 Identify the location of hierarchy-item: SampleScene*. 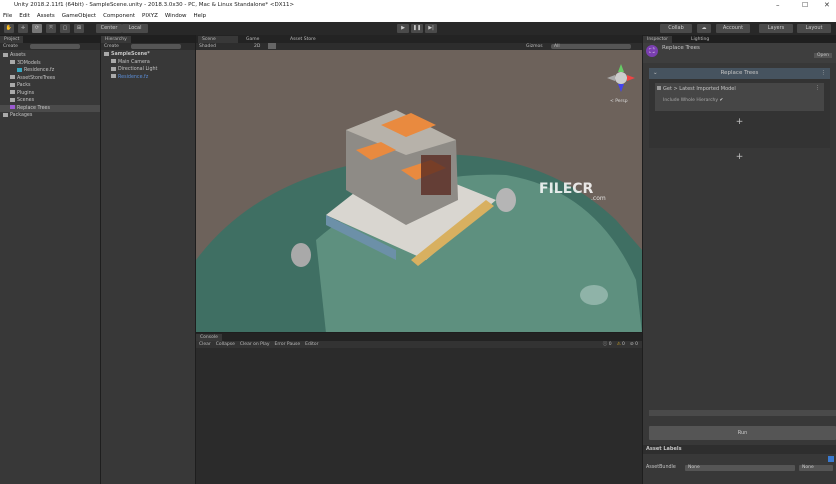
(148, 55).